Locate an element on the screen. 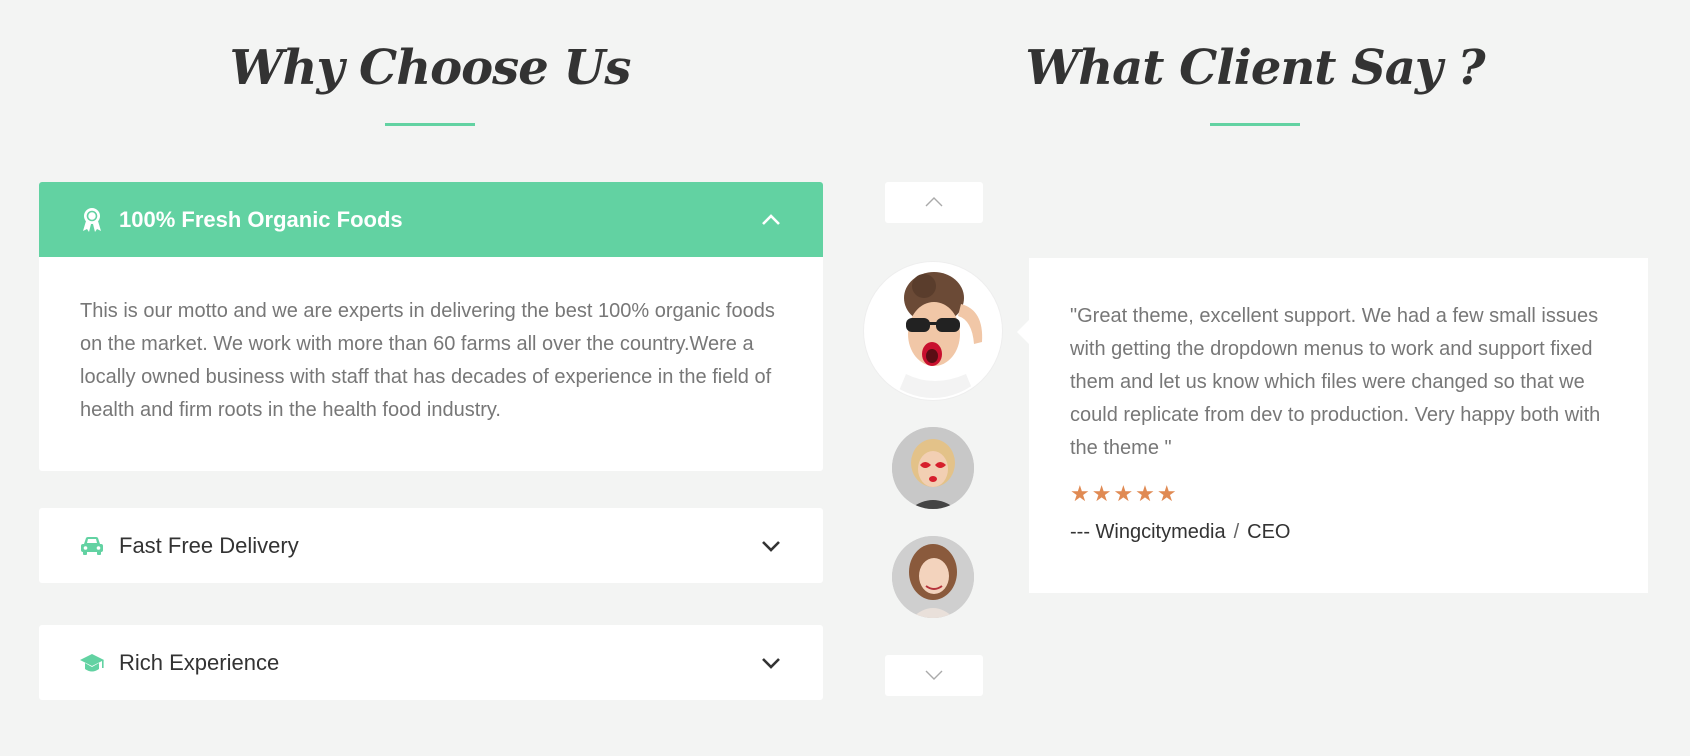  award-ribbon-icon is located at coordinates (92, 220).